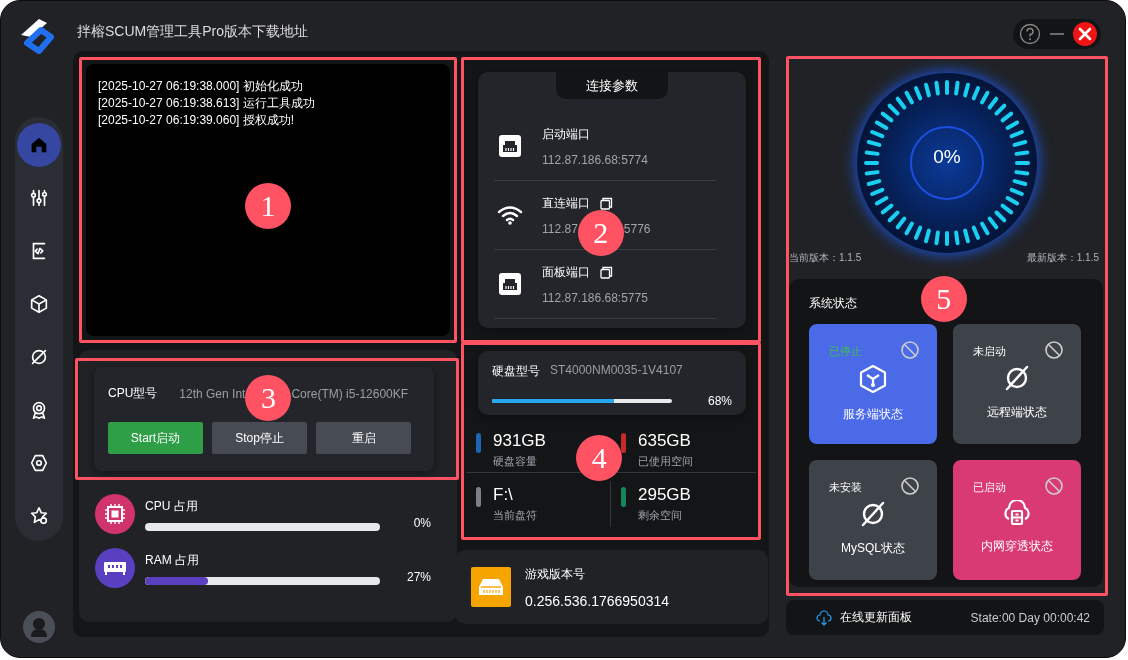 The width and height of the screenshot is (1128, 660). What do you see at coordinates (845, 487) in the screenshot?
I see `status-text: 未安装` at bounding box center [845, 487].